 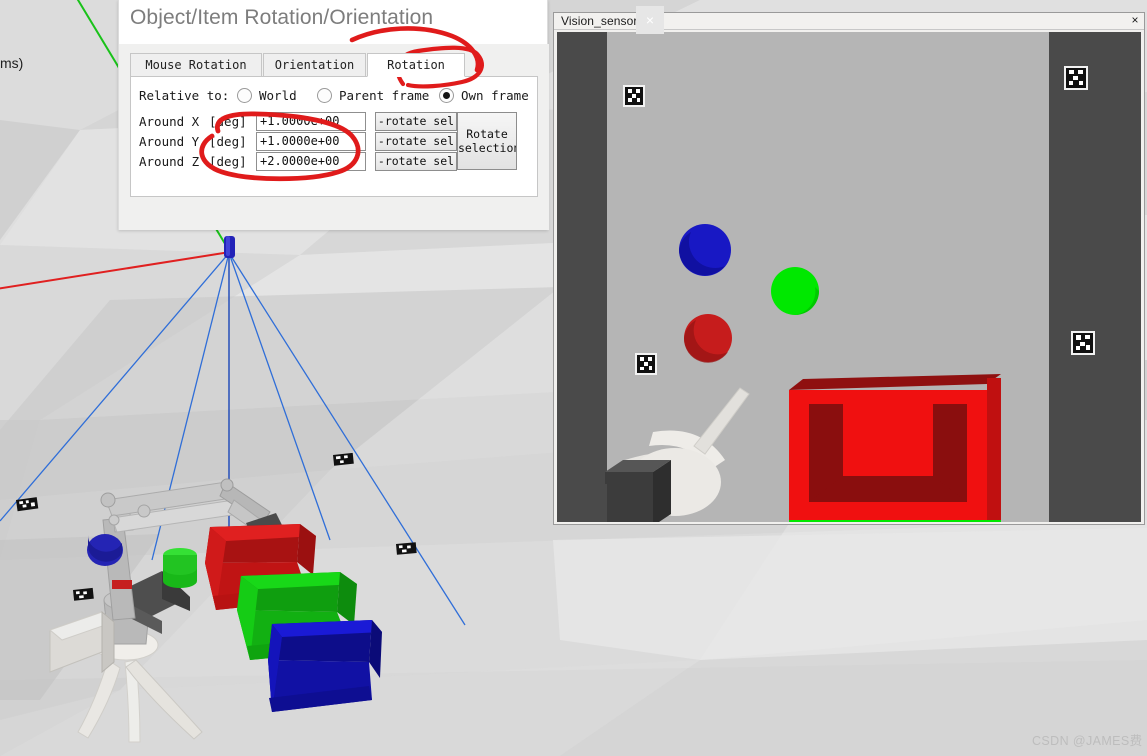 I want to click on green-cylinder-part, so click(x=180, y=568).